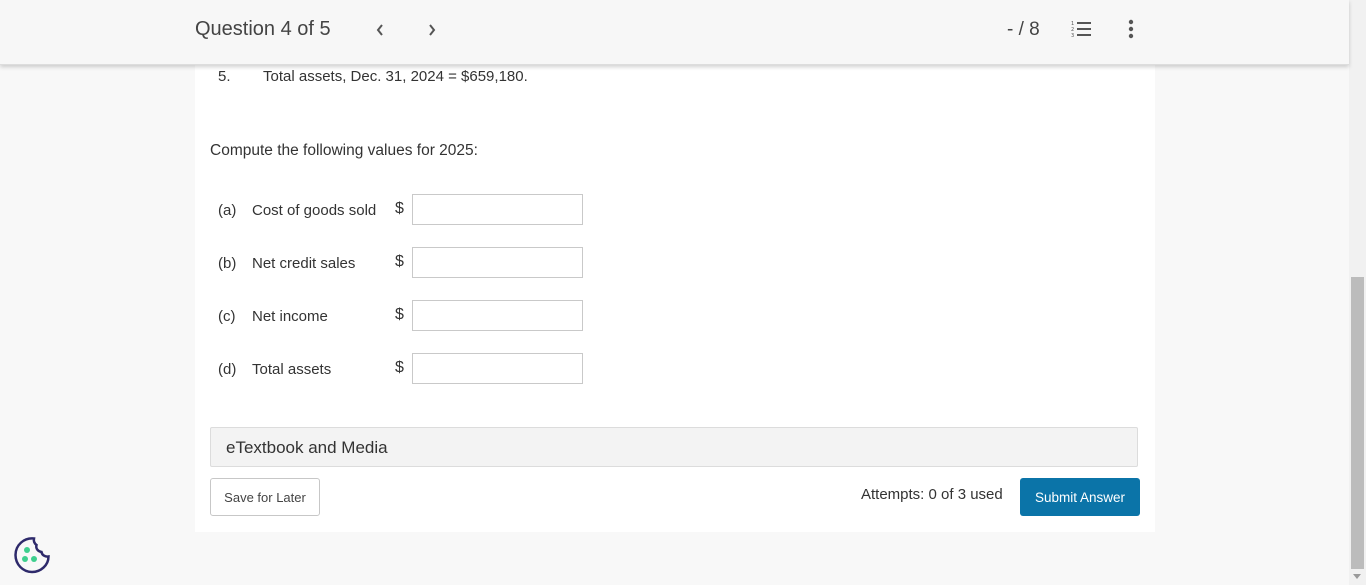 Image resolution: width=1366 pixels, height=585 pixels. Describe the element at coordinates (1080, 497) in the screenshot. I see `submit-answer-button: Submit Answer` at that location.